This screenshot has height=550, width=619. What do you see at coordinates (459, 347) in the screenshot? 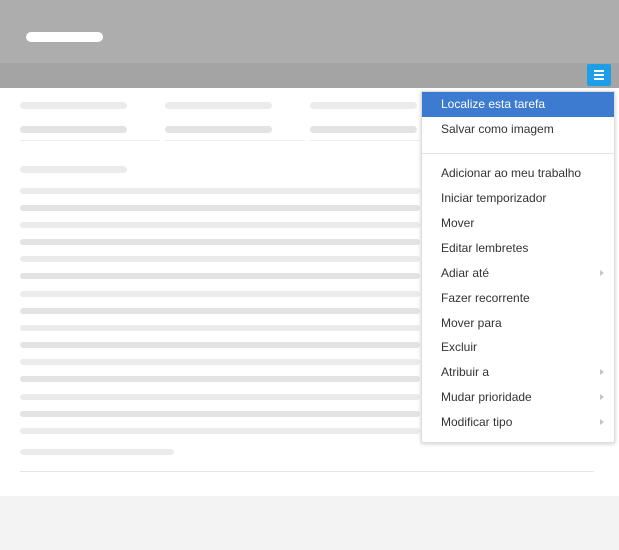
I see `menu-item-label: Excluir` at bounding box center [459, 347].